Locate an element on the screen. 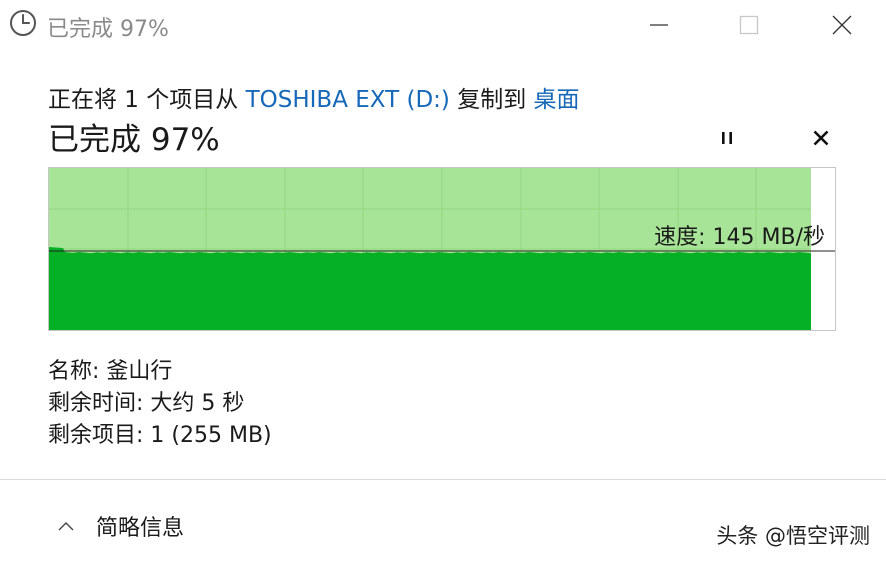 This screenshot has height=562, width=886. cancel-copy-button is located at coordinates (821, 138).